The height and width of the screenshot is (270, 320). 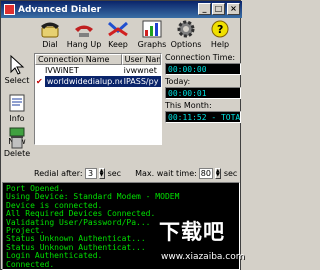 What do you see at coordinates (218, 9) in the screenshot?
I see `maximize-button: □` at bounding box center [218, 9].